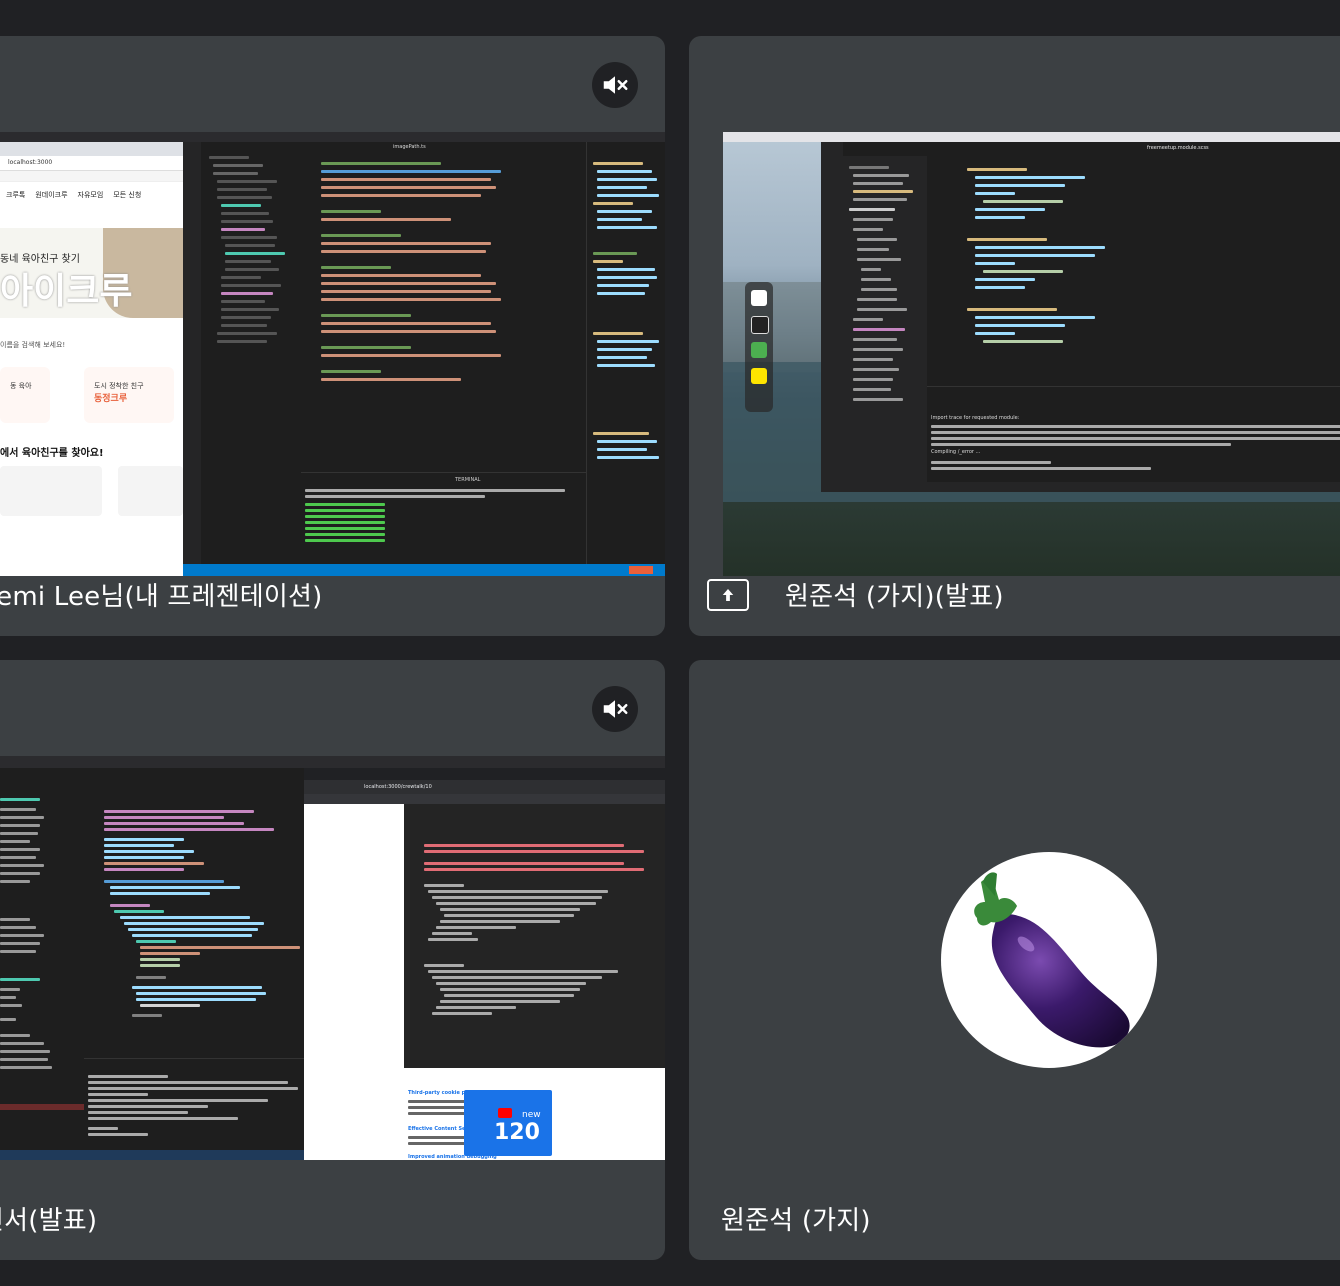 This screenshot has width=1340, height=1286. Describe the element at coordinates (51, 195) in the screenshot. I see `nav-item-2: 원데이크루` at that location.